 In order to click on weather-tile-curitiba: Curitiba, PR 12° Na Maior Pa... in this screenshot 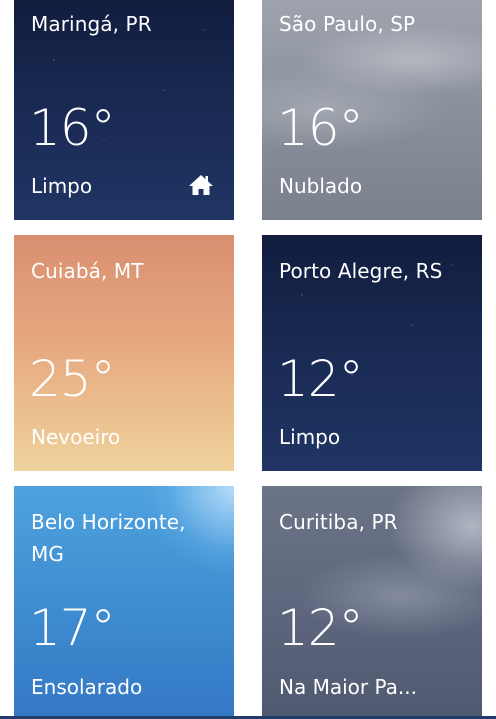, I will do `click(372, 602)`.